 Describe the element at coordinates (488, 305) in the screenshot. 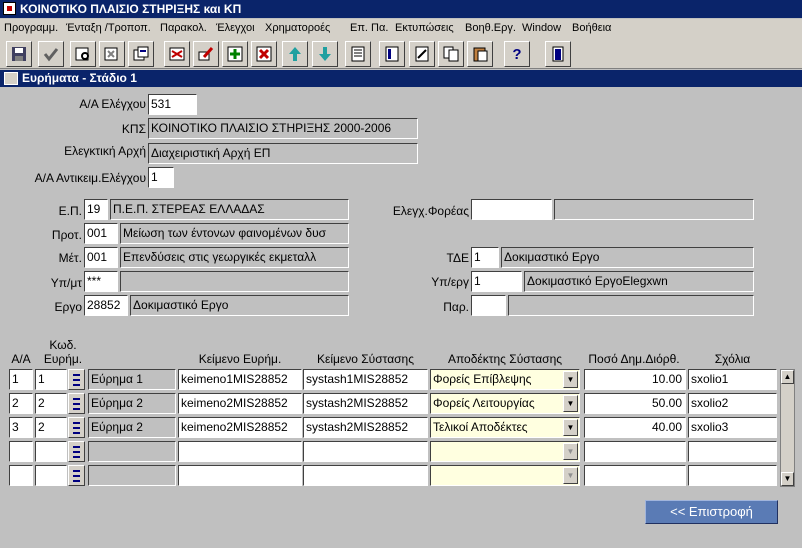

I see `par-code-field` at that location.